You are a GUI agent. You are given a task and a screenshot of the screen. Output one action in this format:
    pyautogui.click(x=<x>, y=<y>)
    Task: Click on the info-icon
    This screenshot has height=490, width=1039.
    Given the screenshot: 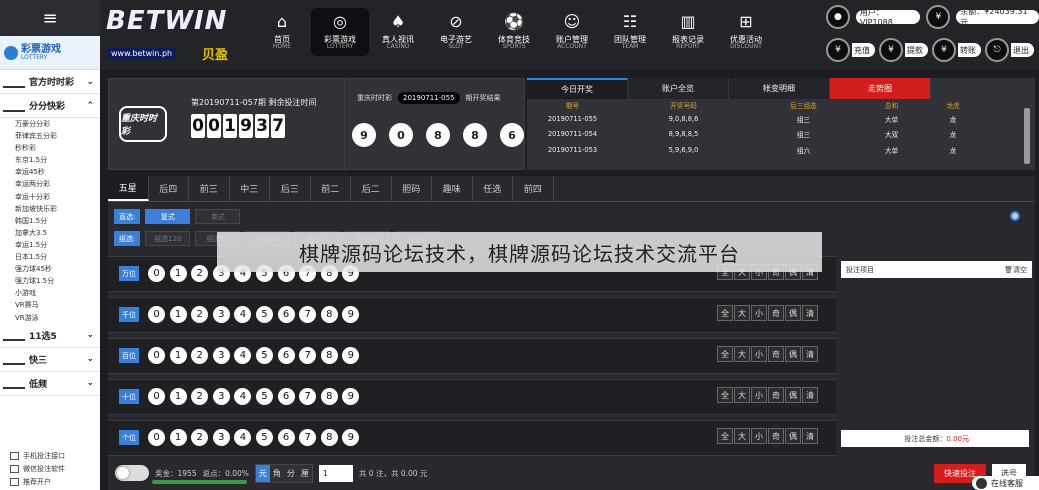 What is the action you would take?
    pyautogui.click(x=1015, y=216)
    